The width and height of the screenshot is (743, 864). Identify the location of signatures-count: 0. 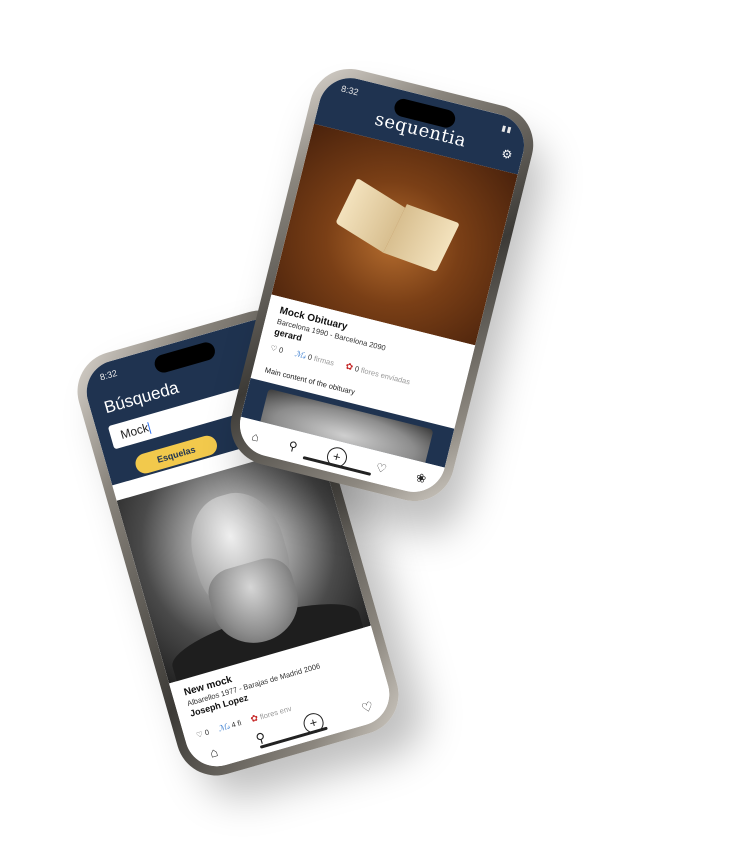
(310, 356).